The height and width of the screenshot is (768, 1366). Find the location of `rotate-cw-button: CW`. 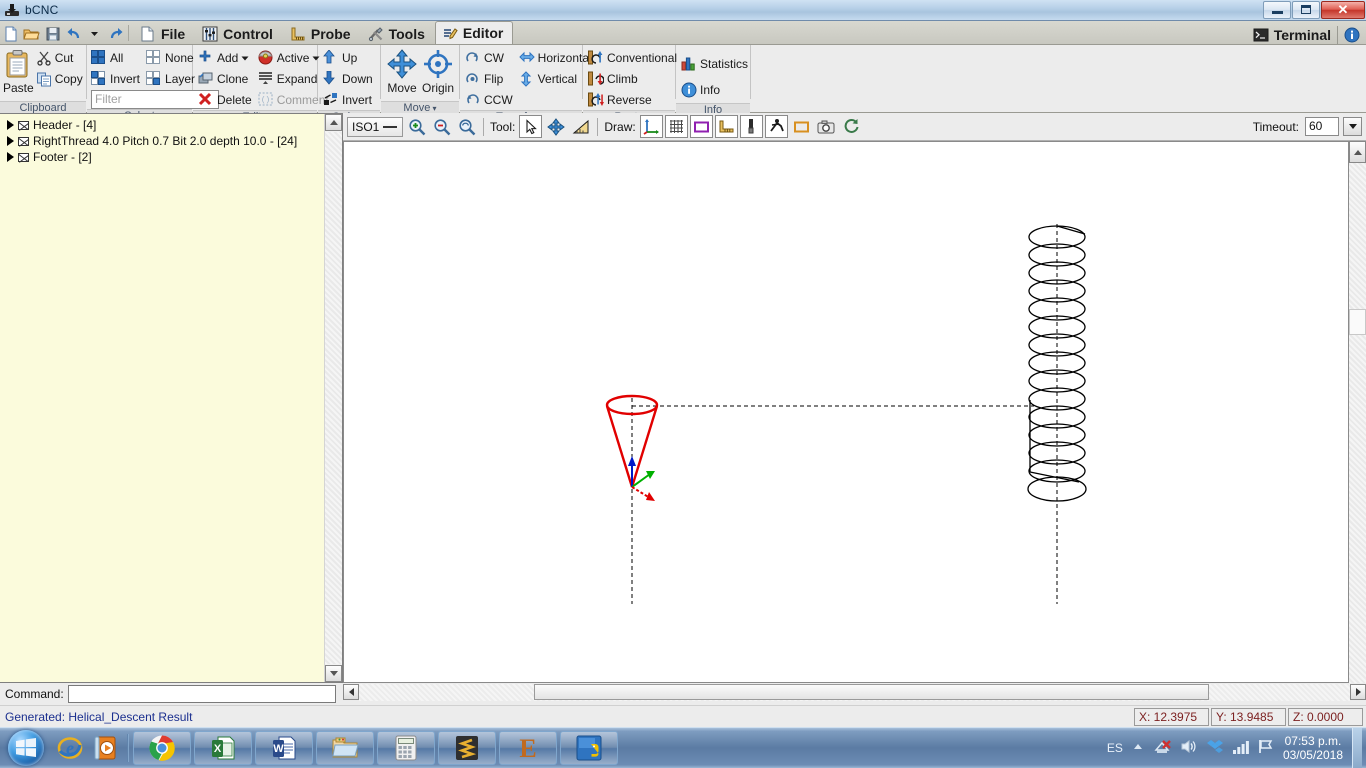

rotate-cw-button: CW is located at coordinates (490, 57).